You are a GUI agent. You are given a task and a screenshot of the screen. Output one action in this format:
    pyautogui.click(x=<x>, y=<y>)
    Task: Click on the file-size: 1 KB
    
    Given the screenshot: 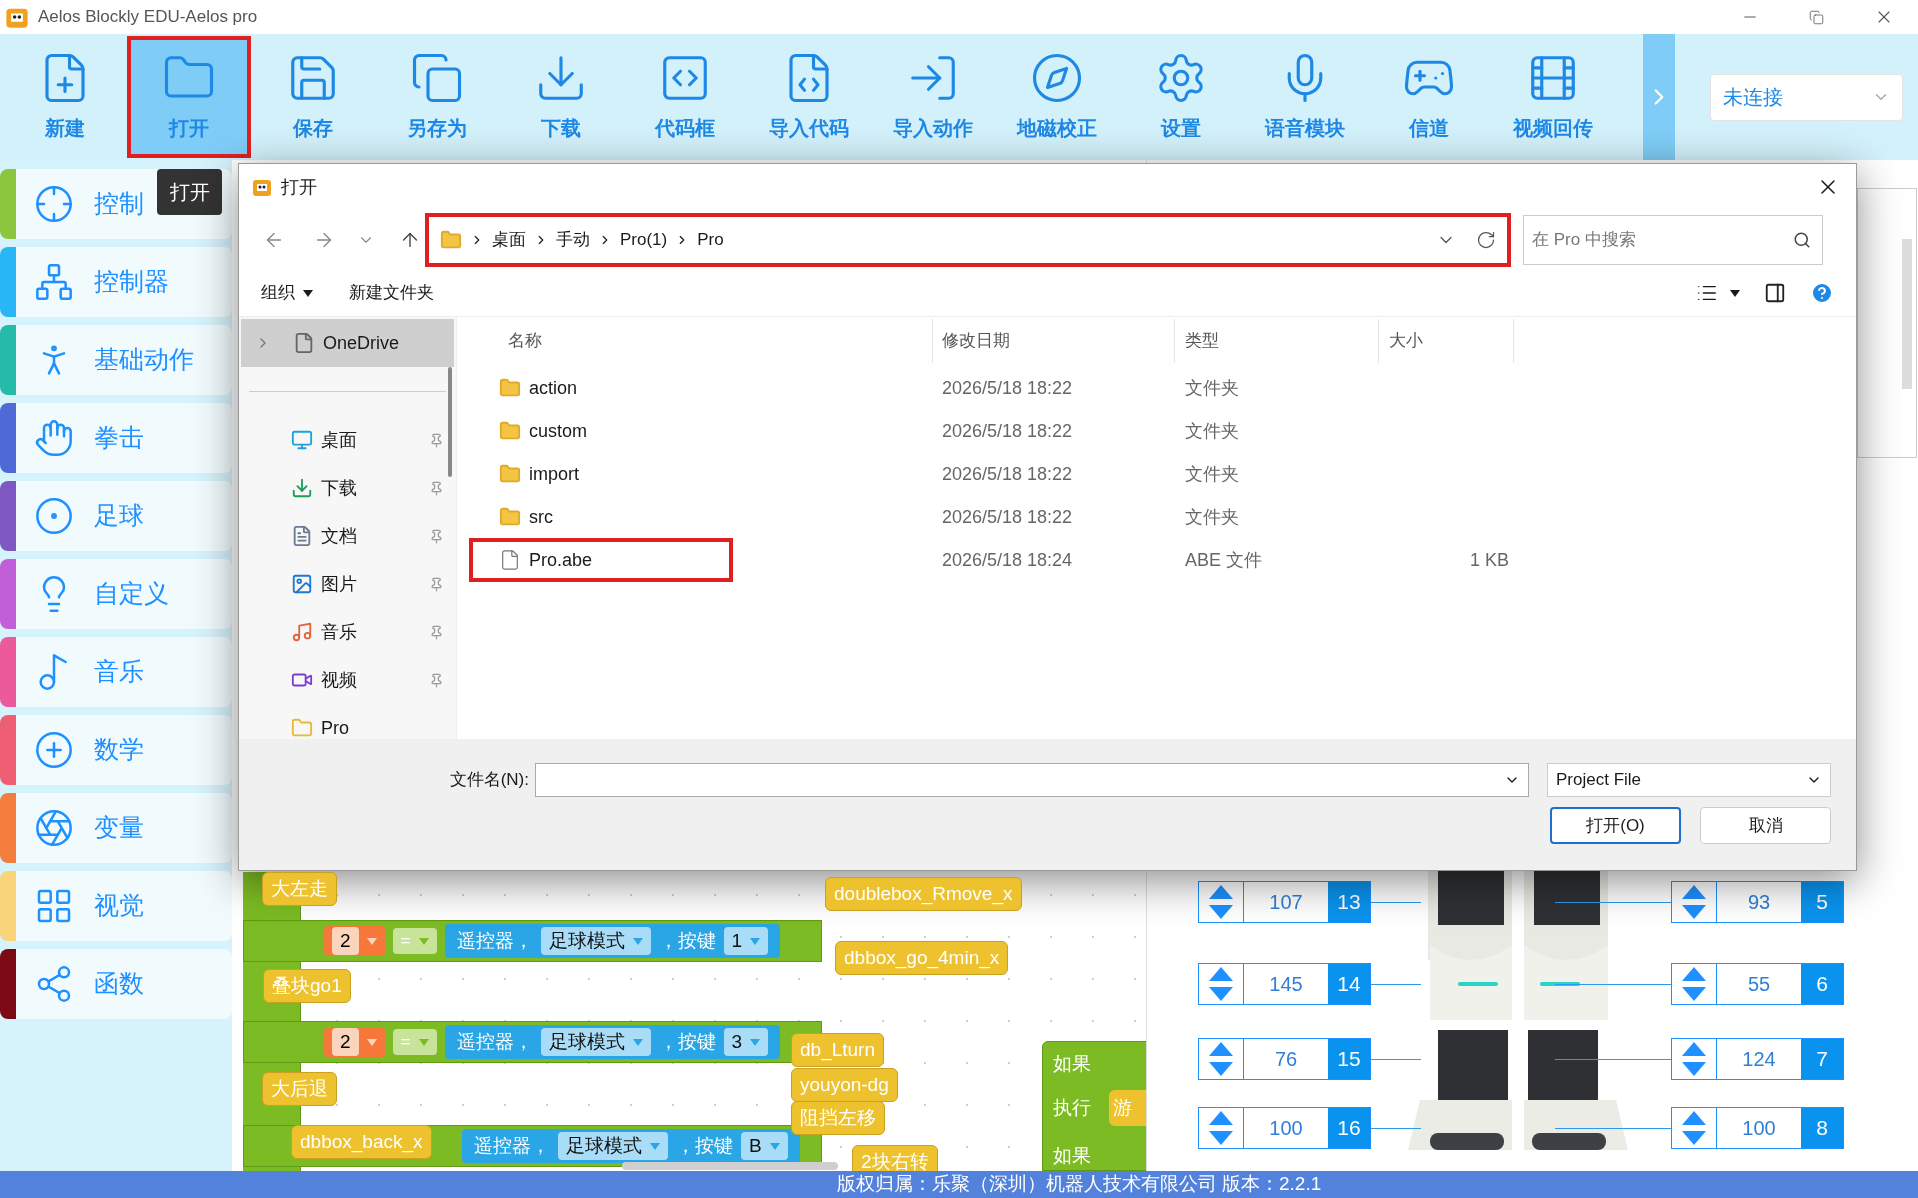 What is the action you would take?
    pyautogui.click(x=1488, y=560)
    